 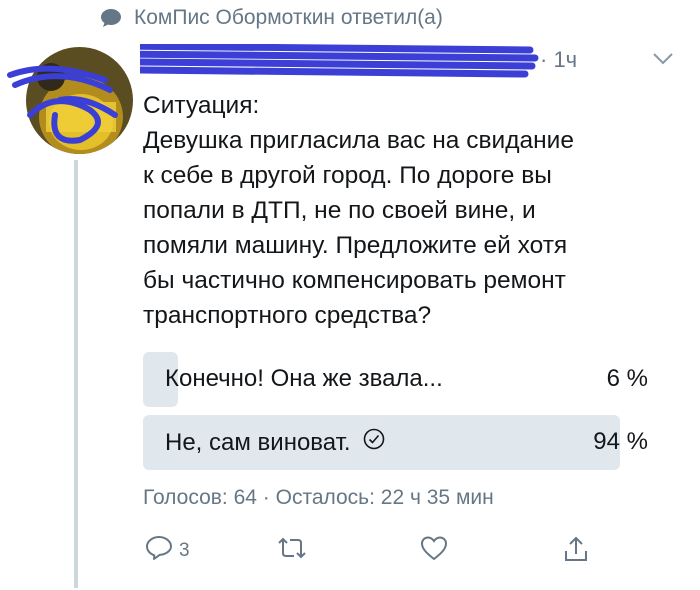 I want to click on tweet-header: · 1ч, so click(x=414, y=64).